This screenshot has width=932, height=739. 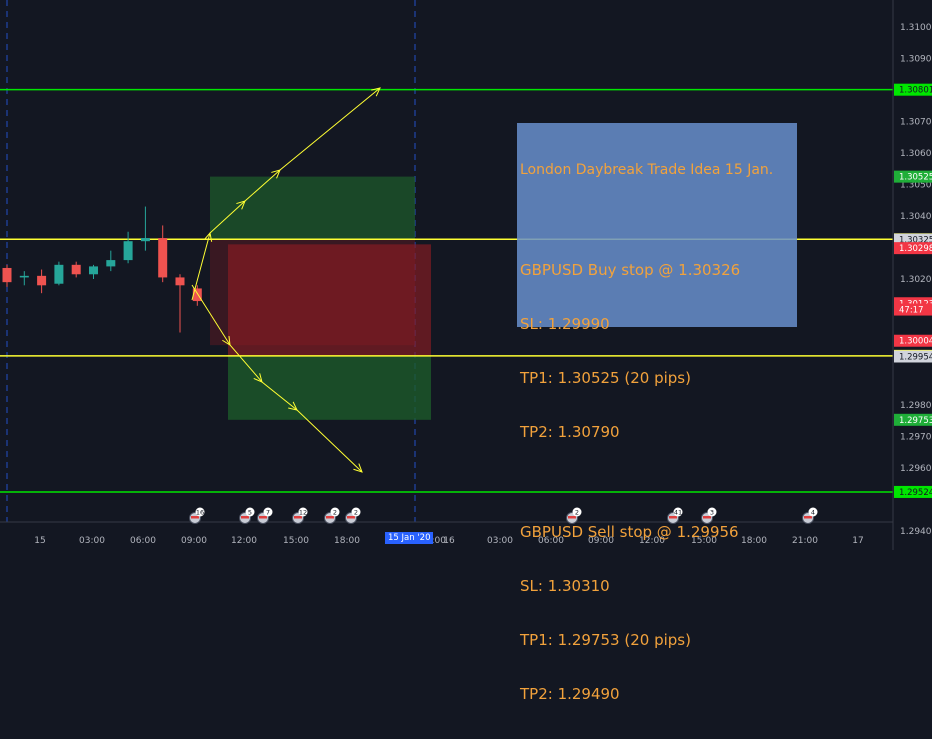 I want to click on crosshair-time-label: 15 Jan '20, so click(x=409, y=538).